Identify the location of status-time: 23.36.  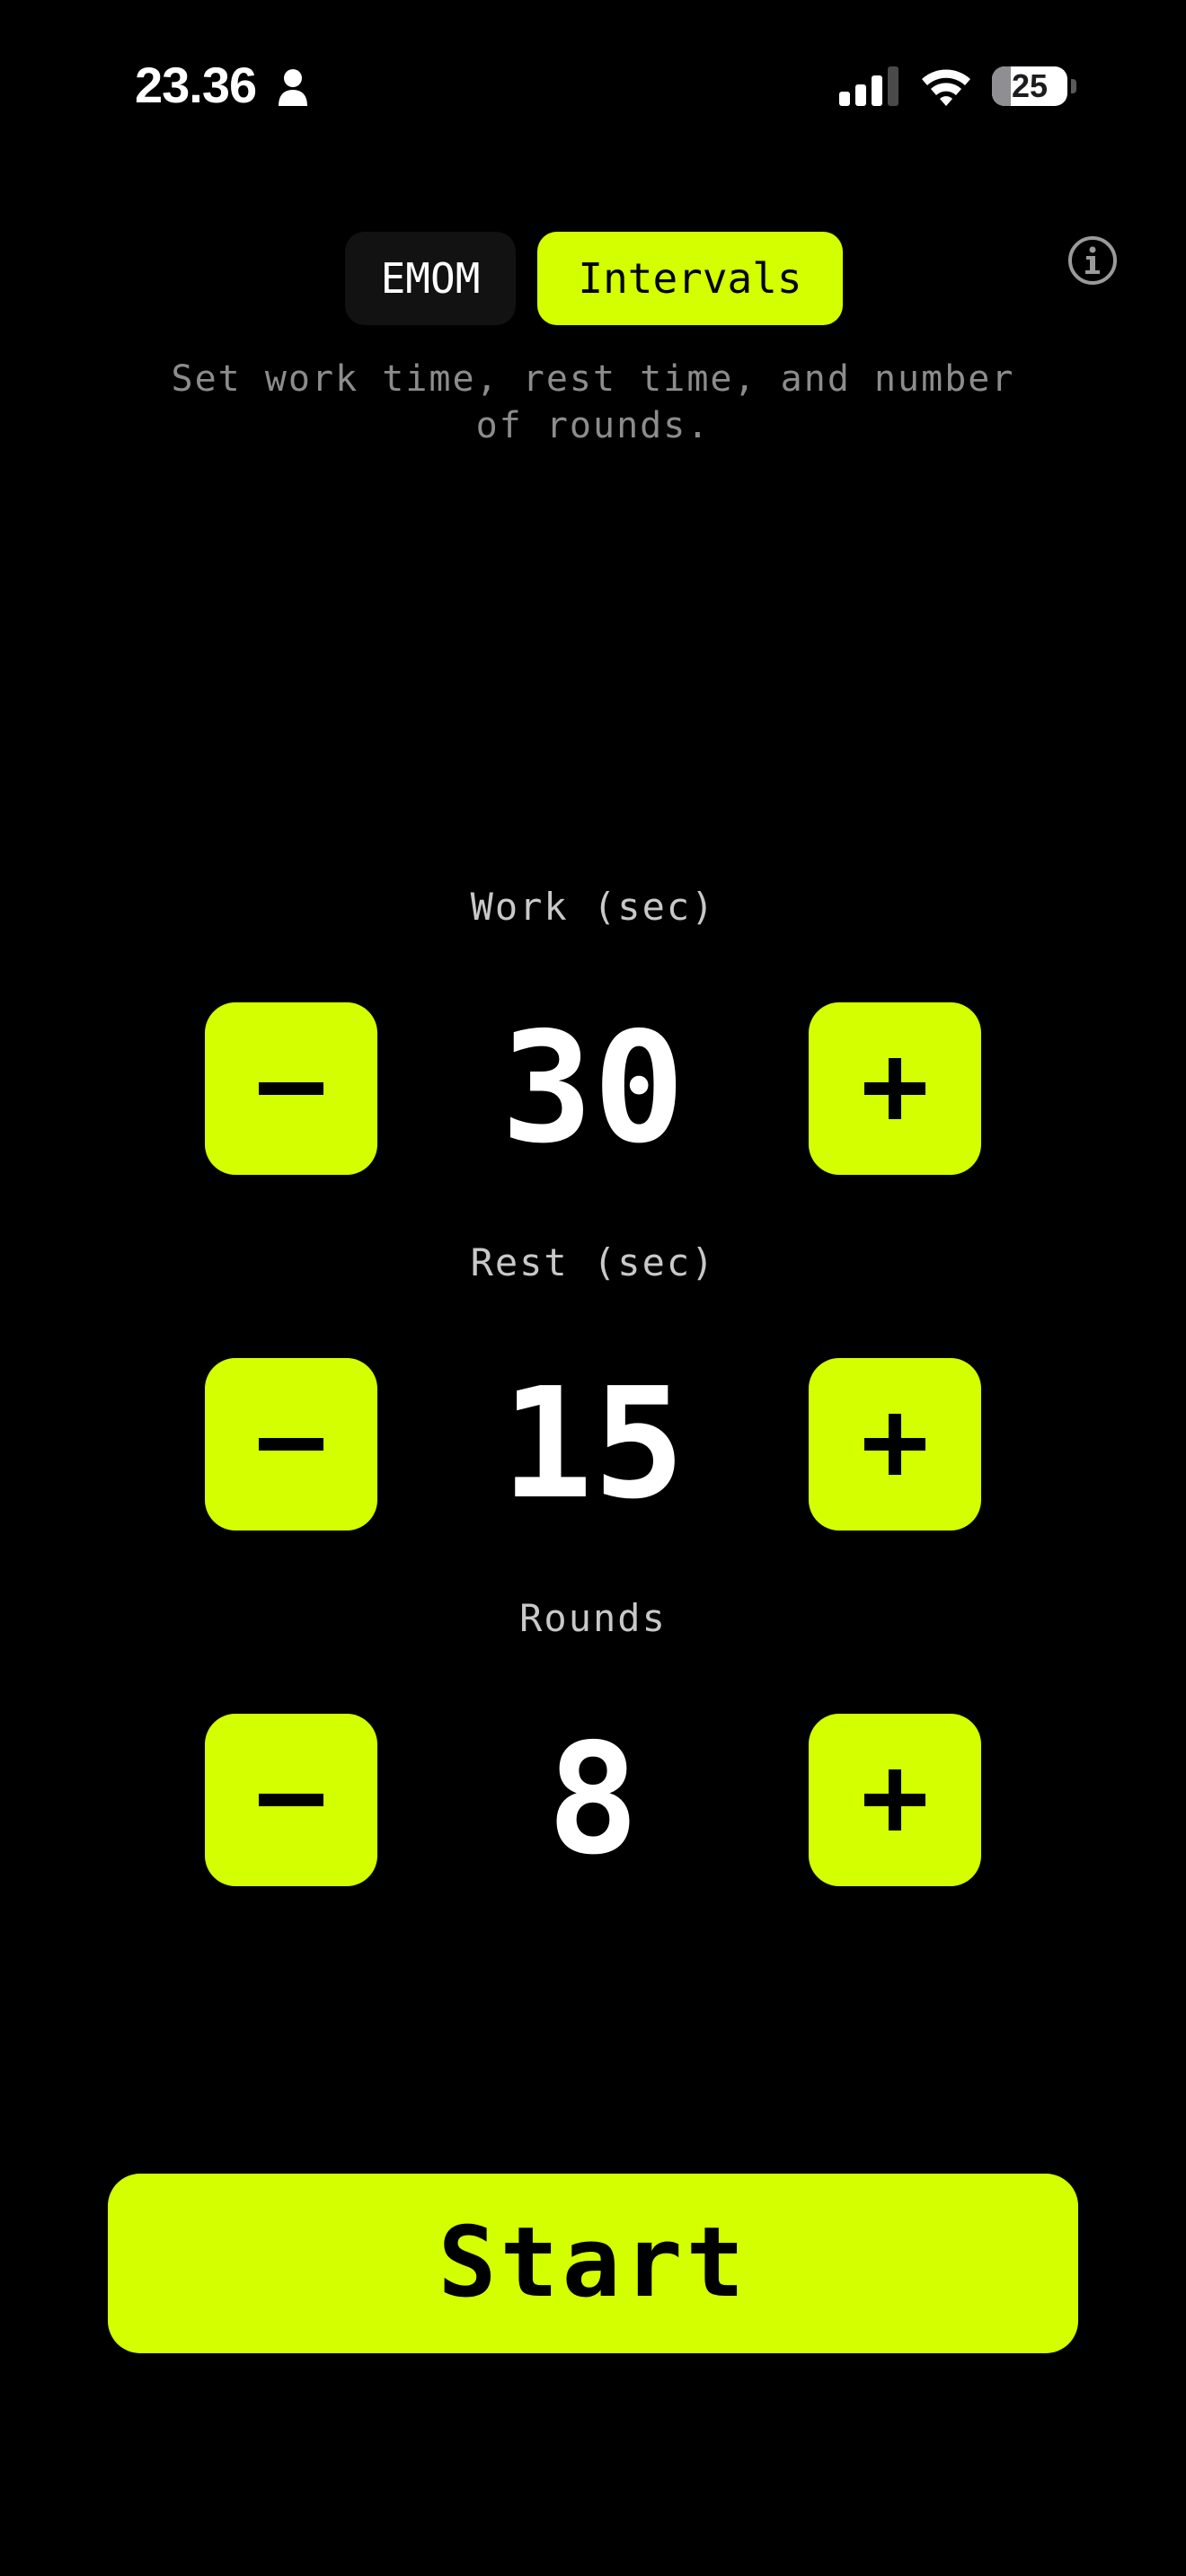
(196, 85).